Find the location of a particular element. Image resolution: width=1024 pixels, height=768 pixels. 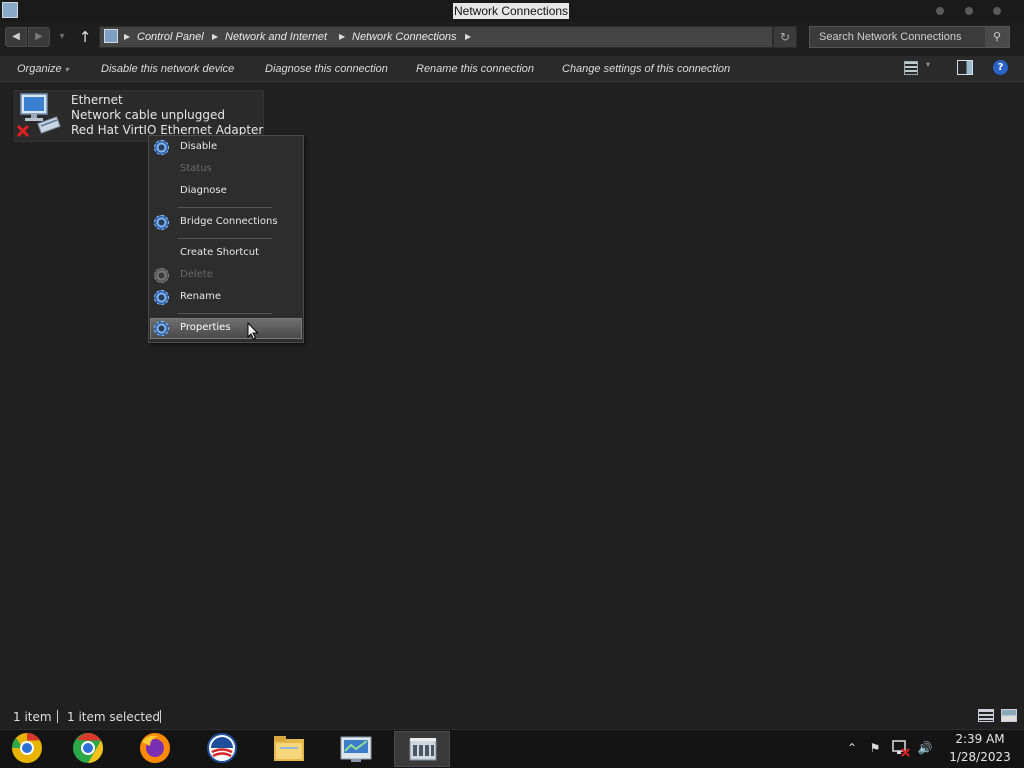

menu-item-delete is located at coordinates (226, 275).